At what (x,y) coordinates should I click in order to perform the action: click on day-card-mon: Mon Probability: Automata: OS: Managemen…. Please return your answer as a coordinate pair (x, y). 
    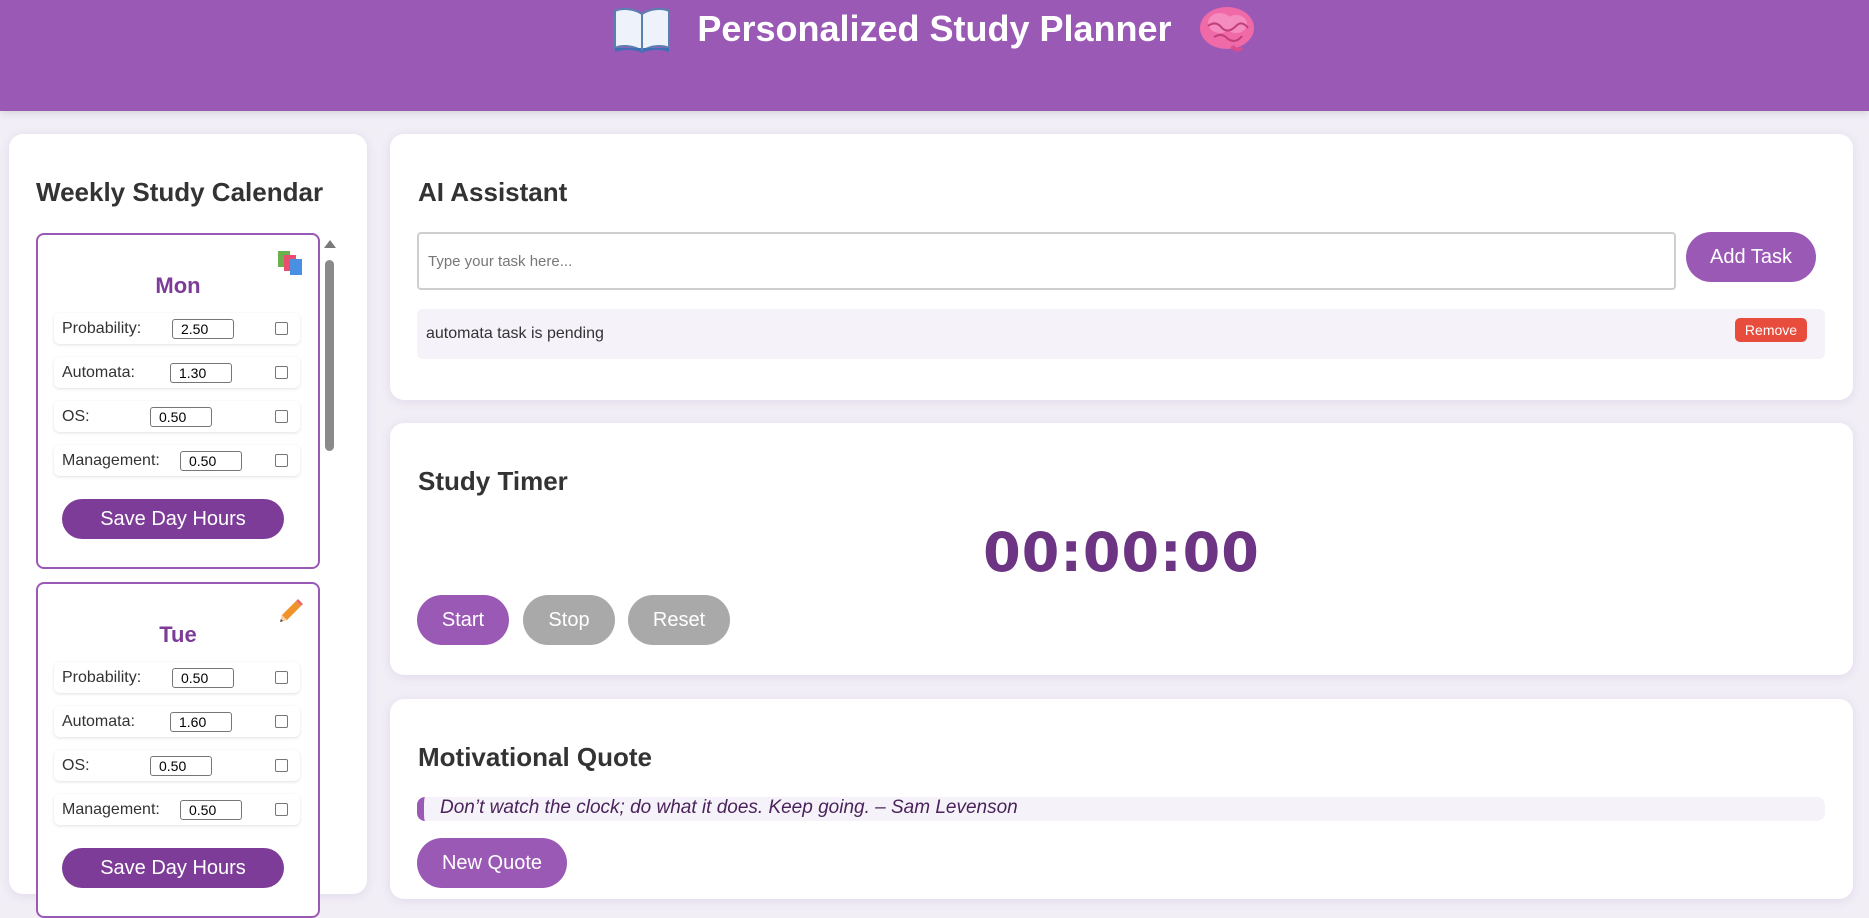
    Looking at the image, I should click on (178, 401).